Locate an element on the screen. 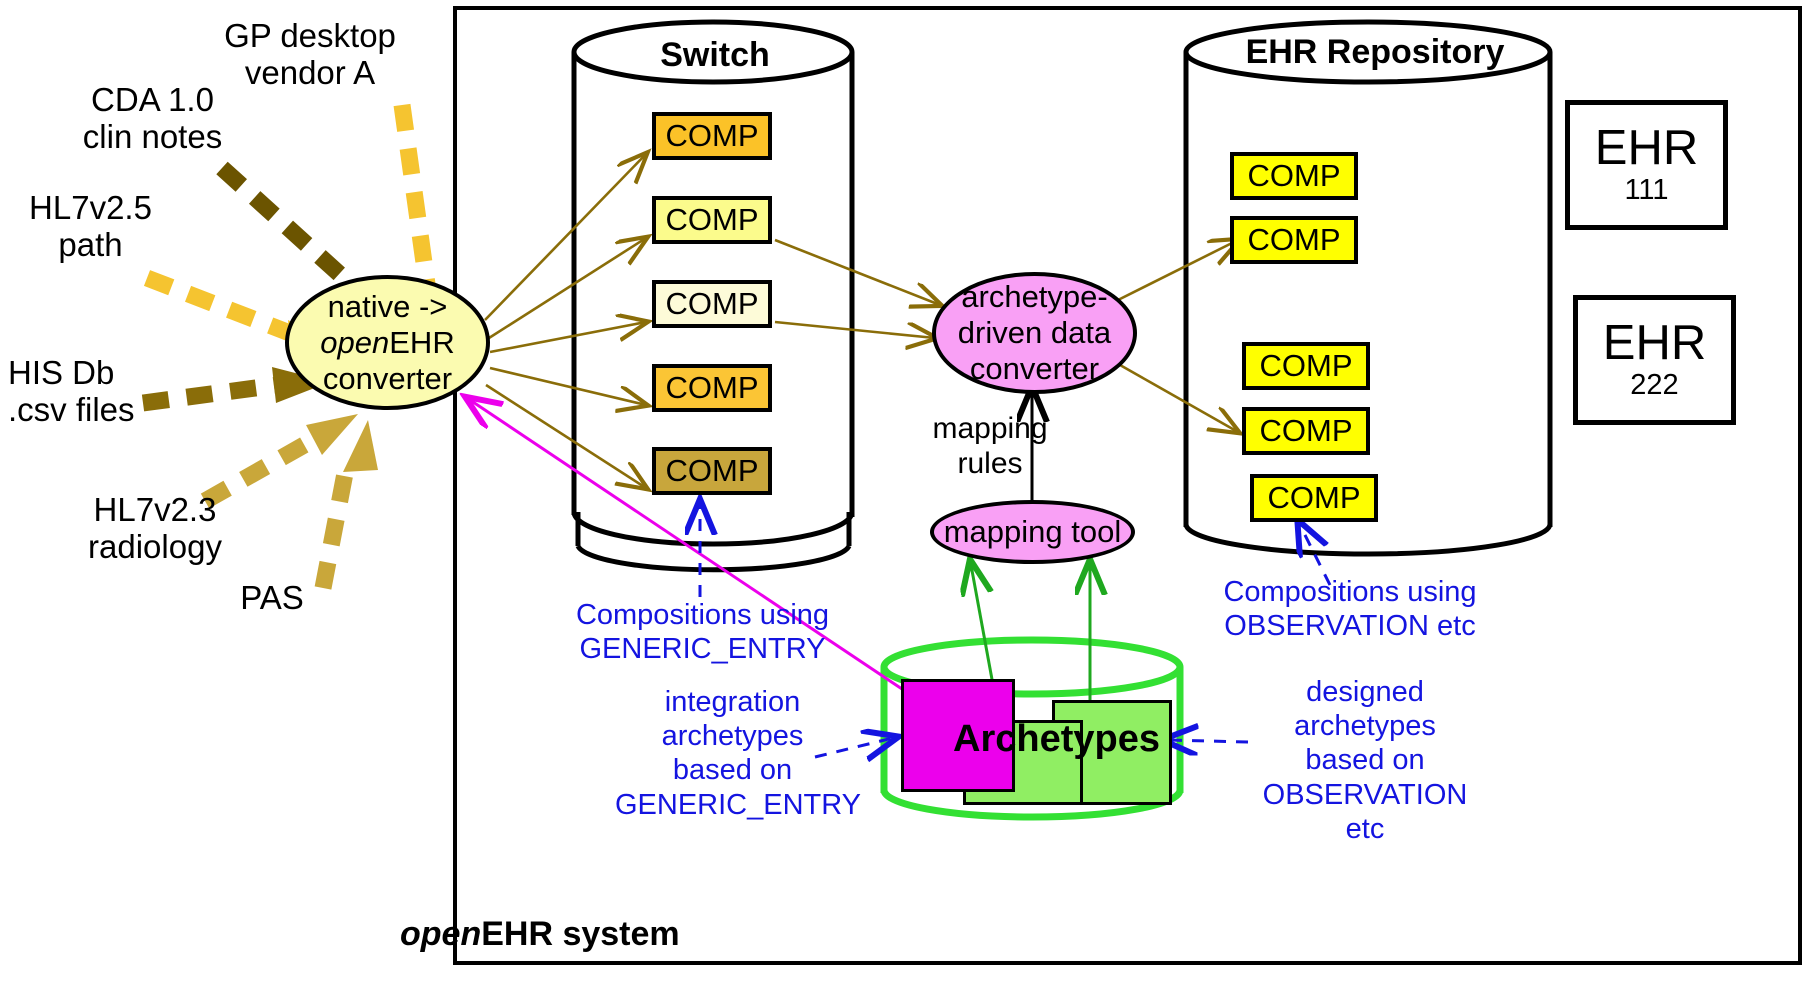 The height and width of the screenshot is (993, 1808). repo-comp-3: COMP is located at coordinates (1306, 366).